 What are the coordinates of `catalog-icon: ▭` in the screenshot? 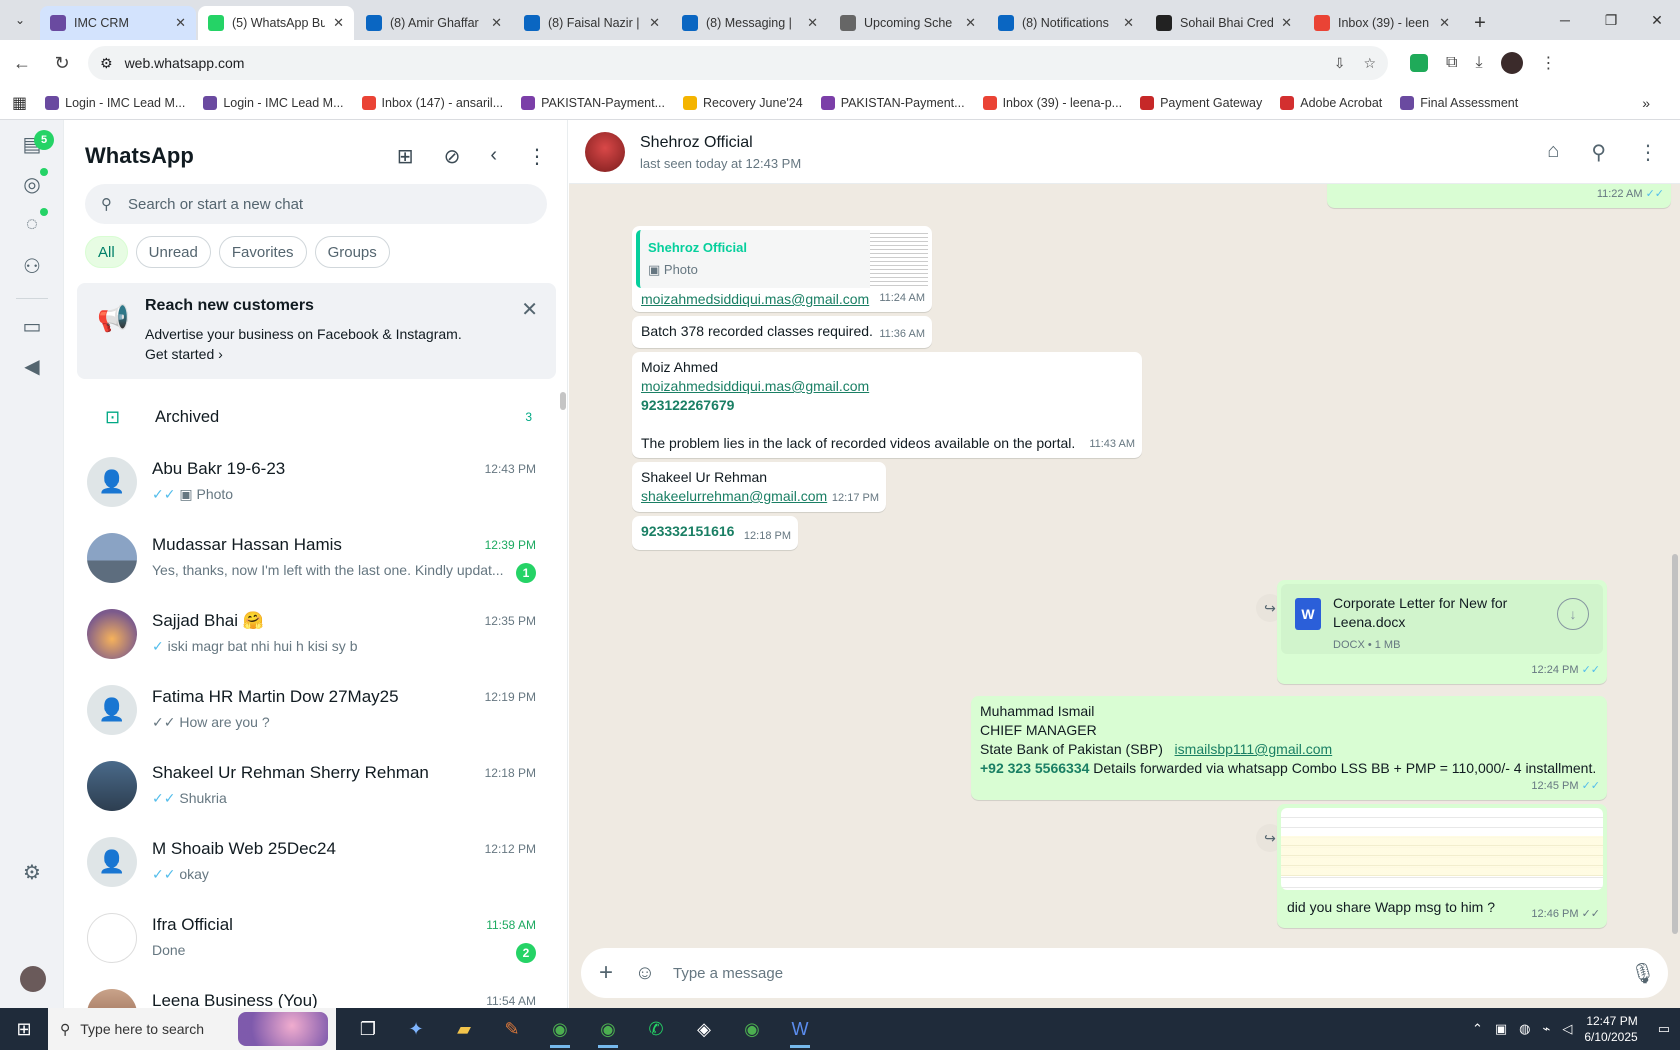 It's located at (32, 326).